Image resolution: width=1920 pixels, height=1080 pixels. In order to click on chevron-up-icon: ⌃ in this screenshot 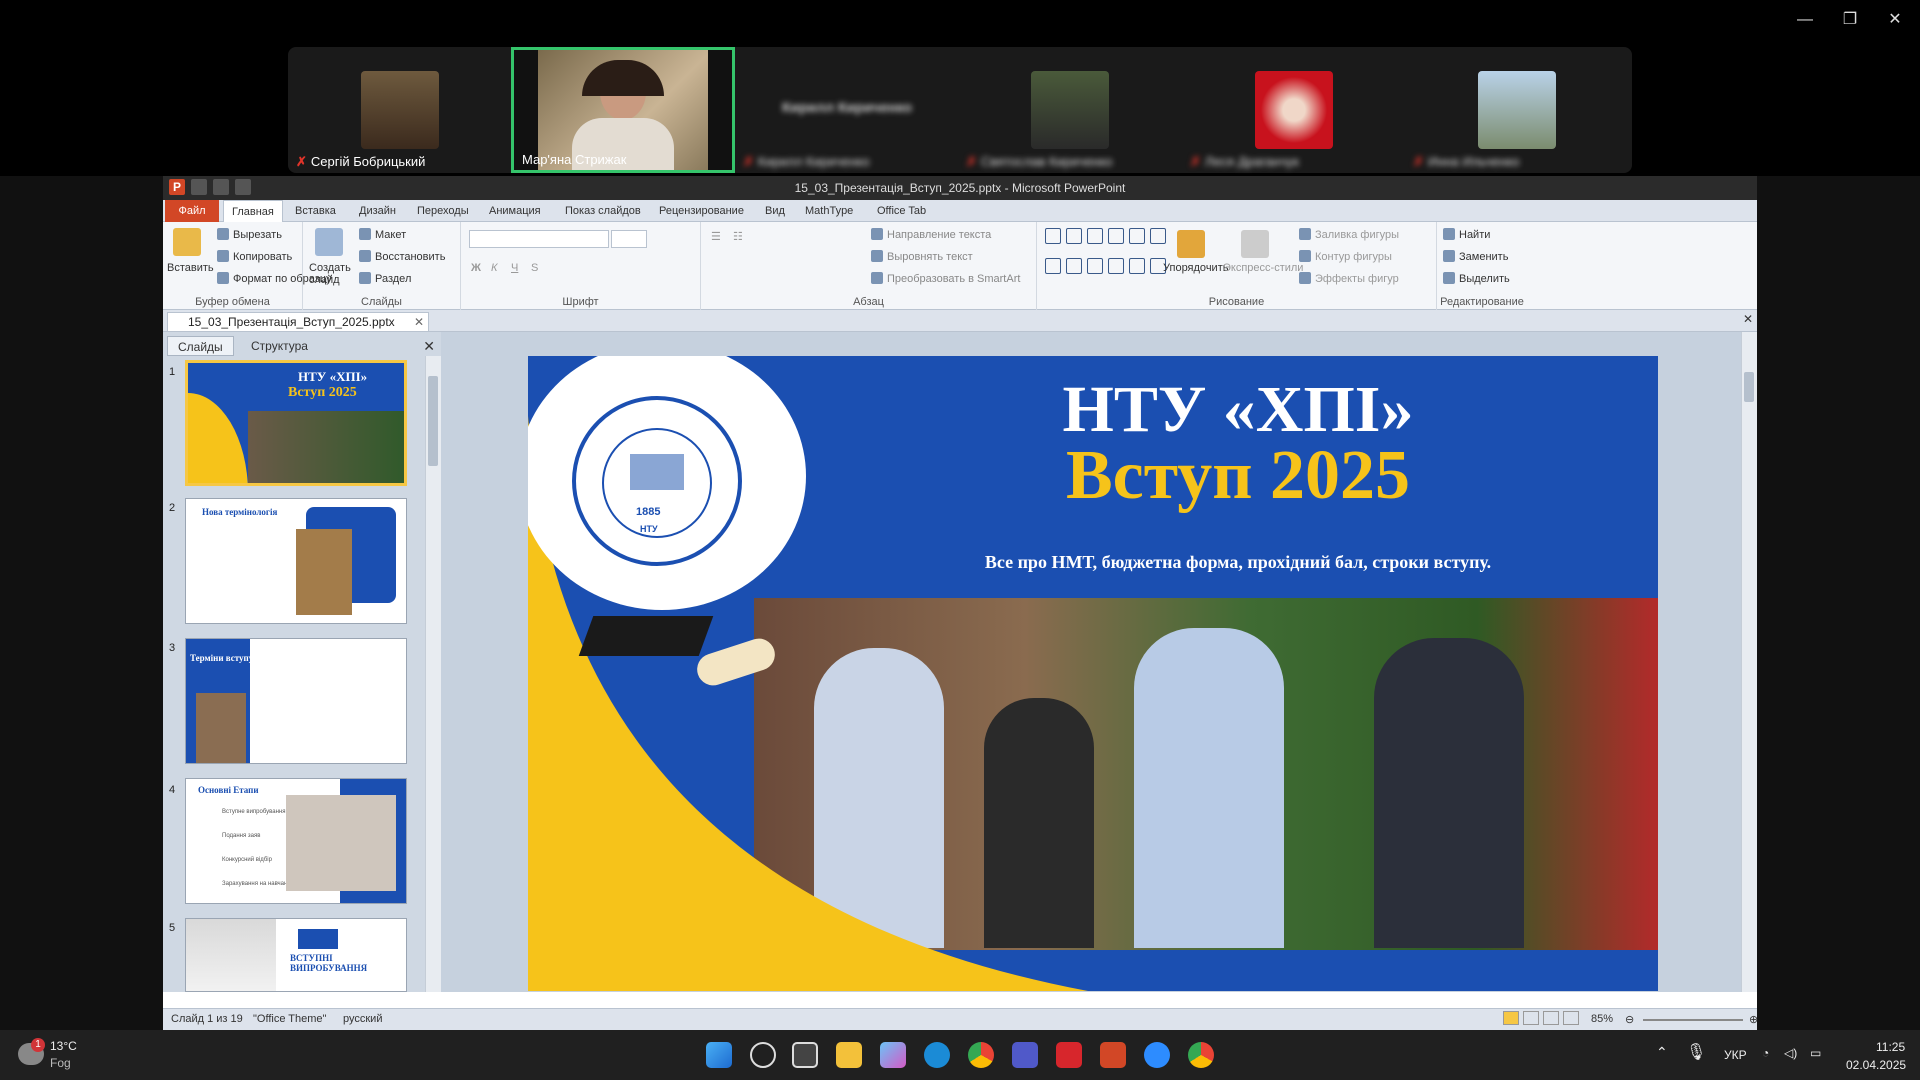, I will do `click(1662, 1052)`.